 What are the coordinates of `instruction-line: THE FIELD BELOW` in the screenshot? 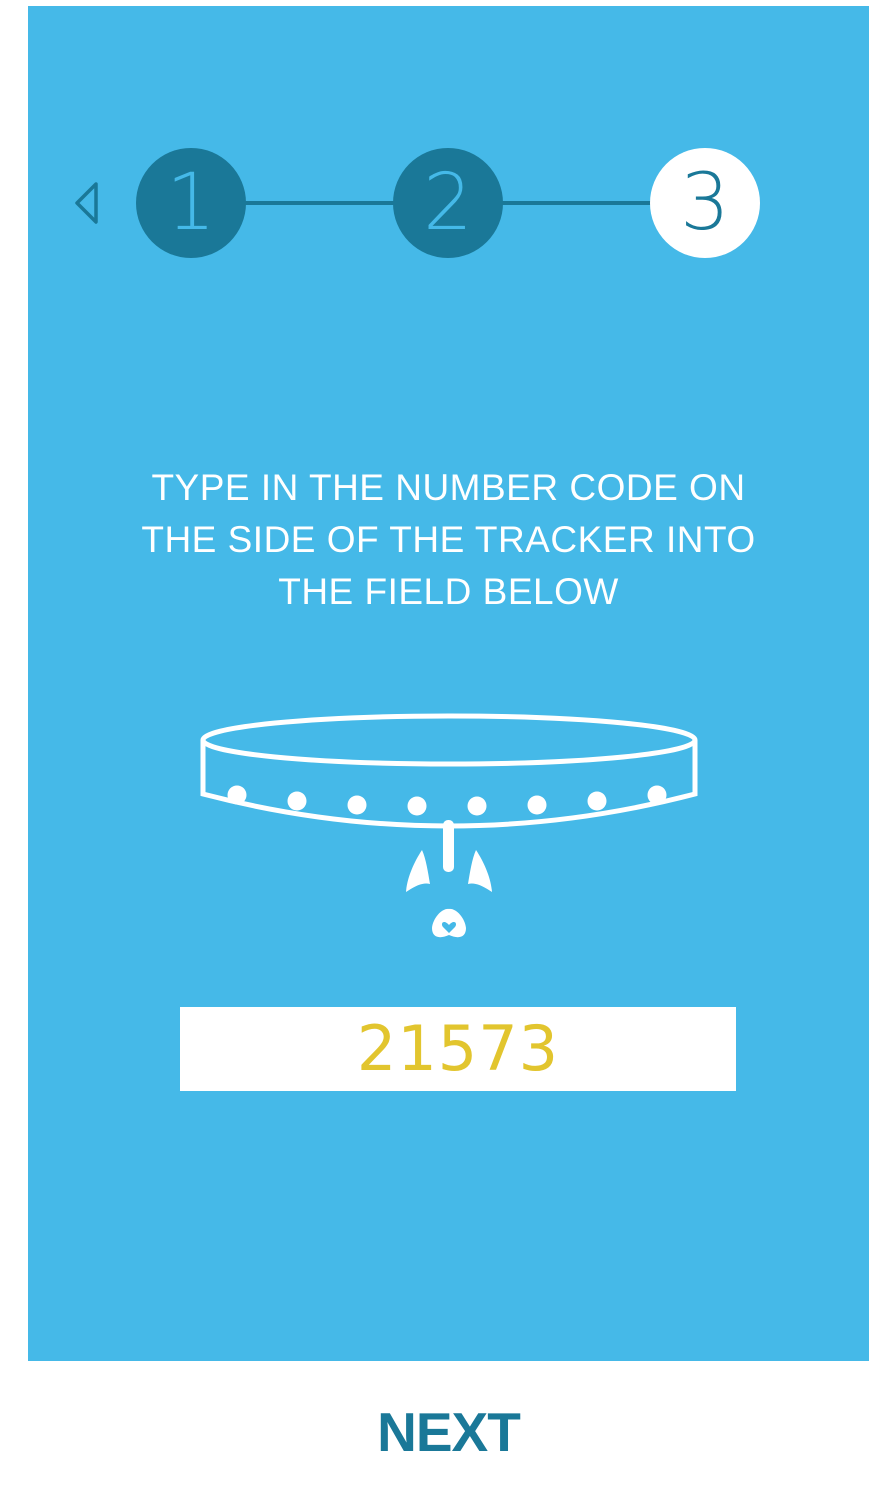 It's located at (448, 591).